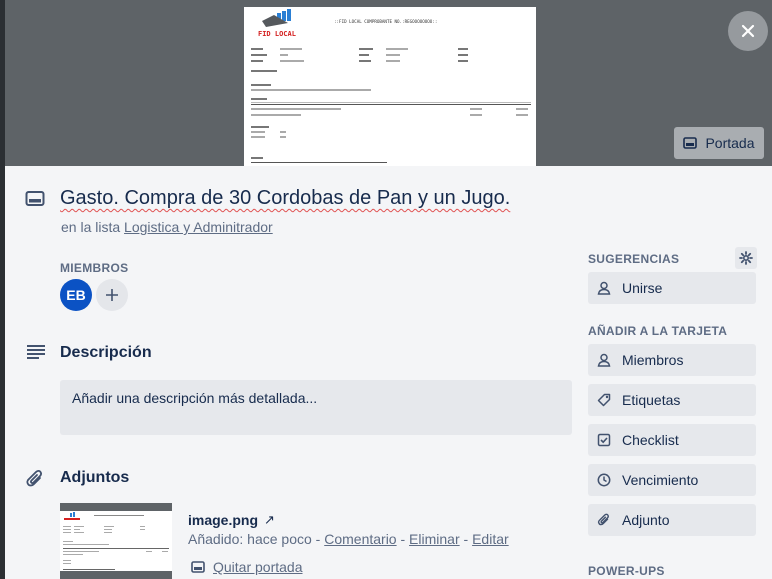  I want to click on due-date-button: Vencimiento, so click(672, 480).